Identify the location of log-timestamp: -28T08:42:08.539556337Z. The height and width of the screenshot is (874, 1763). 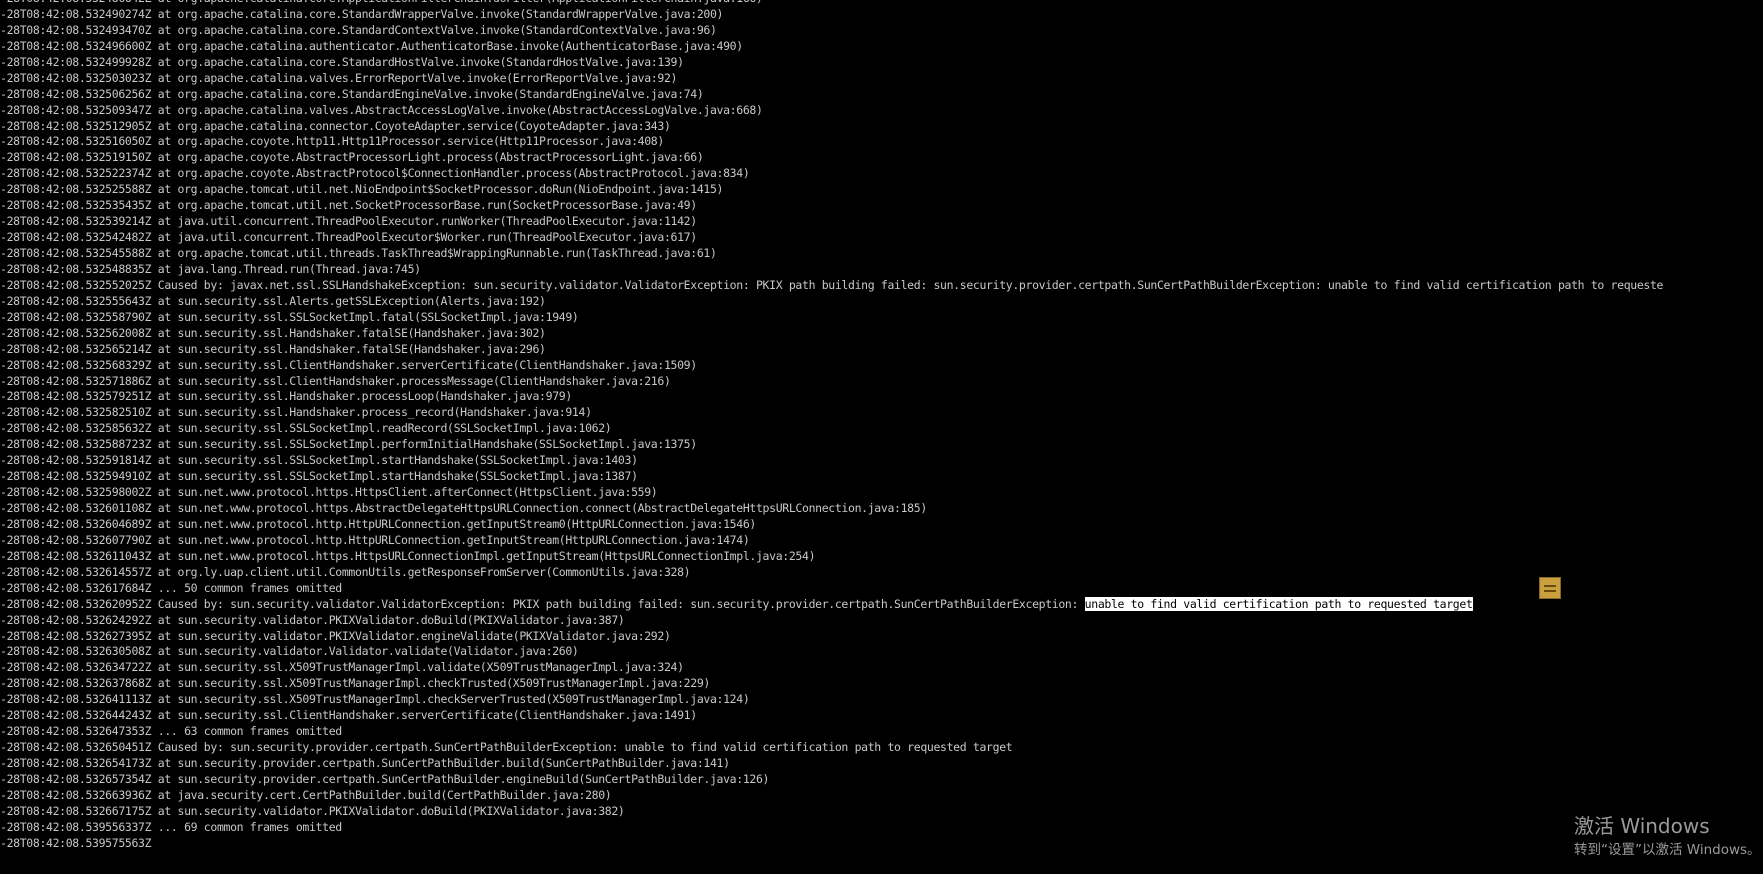
(76, 826).